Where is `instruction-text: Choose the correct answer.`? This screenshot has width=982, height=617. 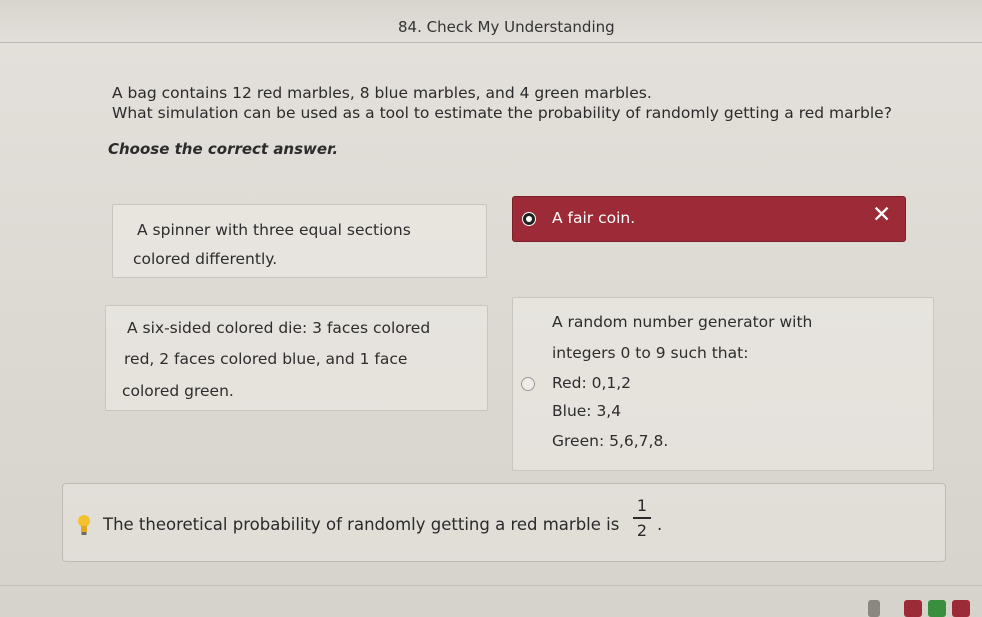 instruction-text: Choose the correct answer. is located at coordinates (223, 149).